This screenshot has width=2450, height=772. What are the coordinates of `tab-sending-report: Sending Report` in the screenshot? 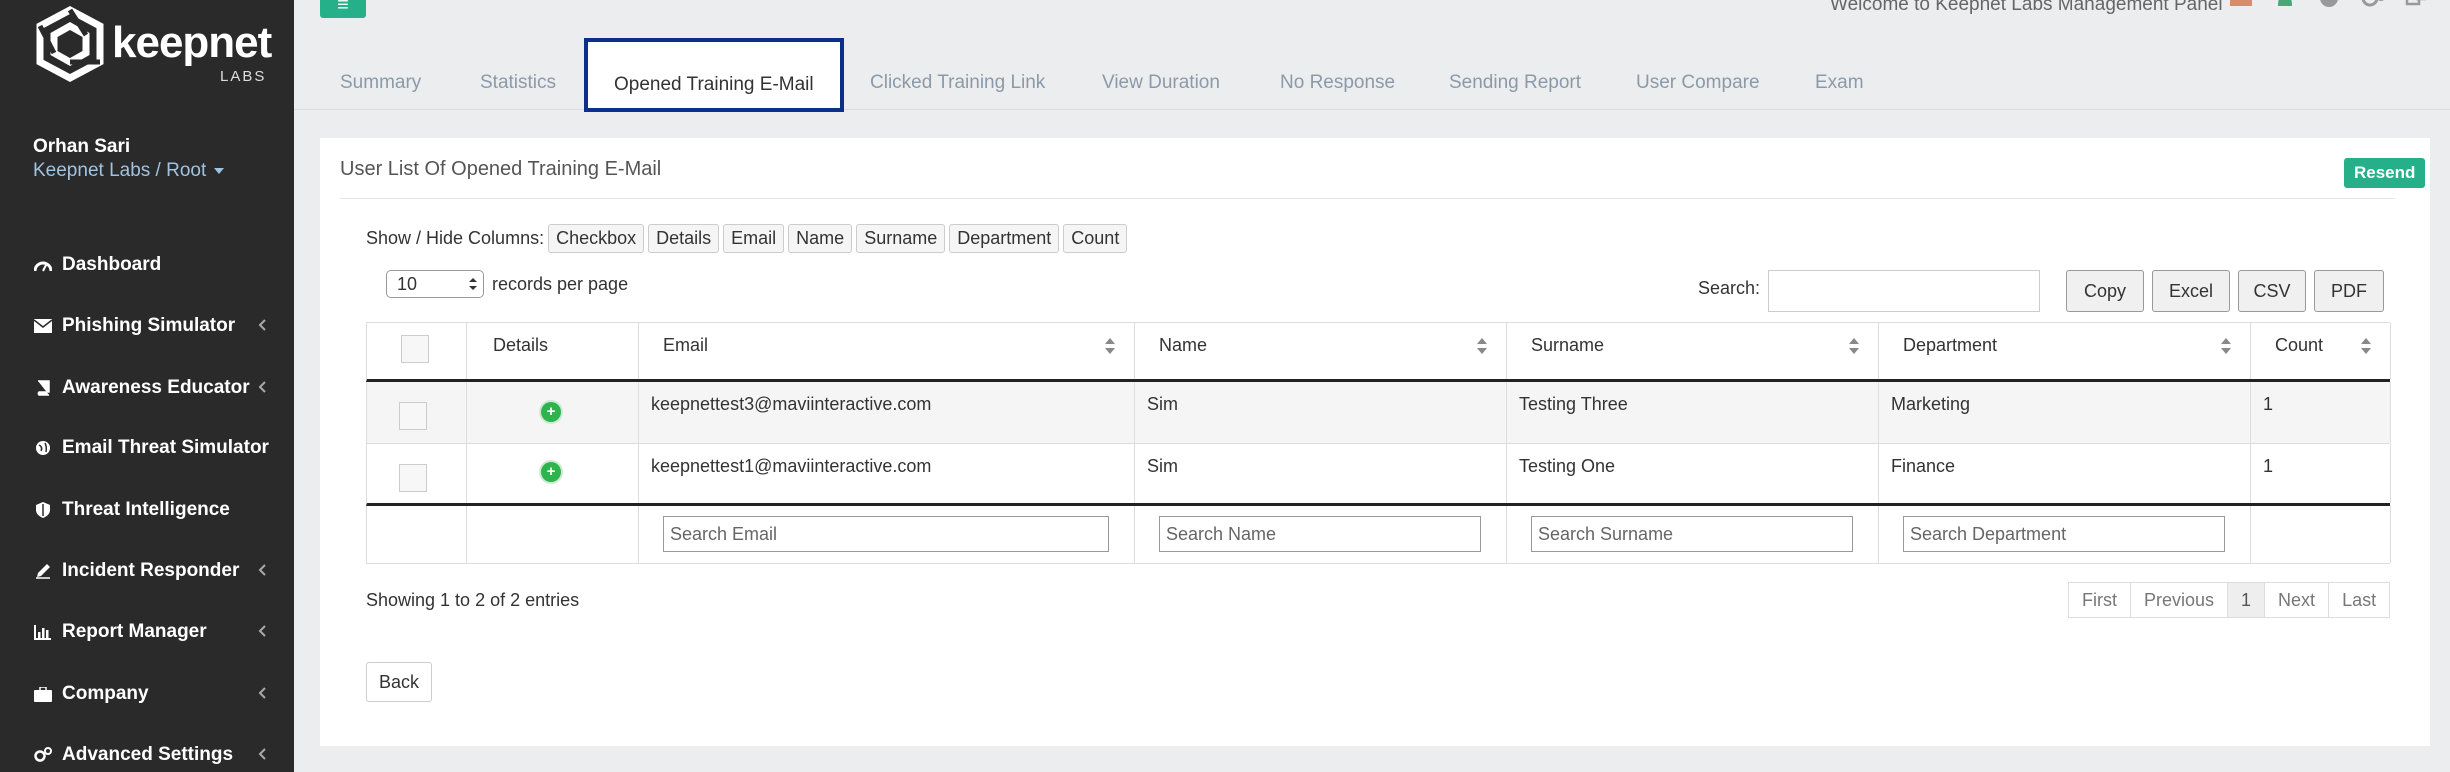 It's located at (1515, 87).